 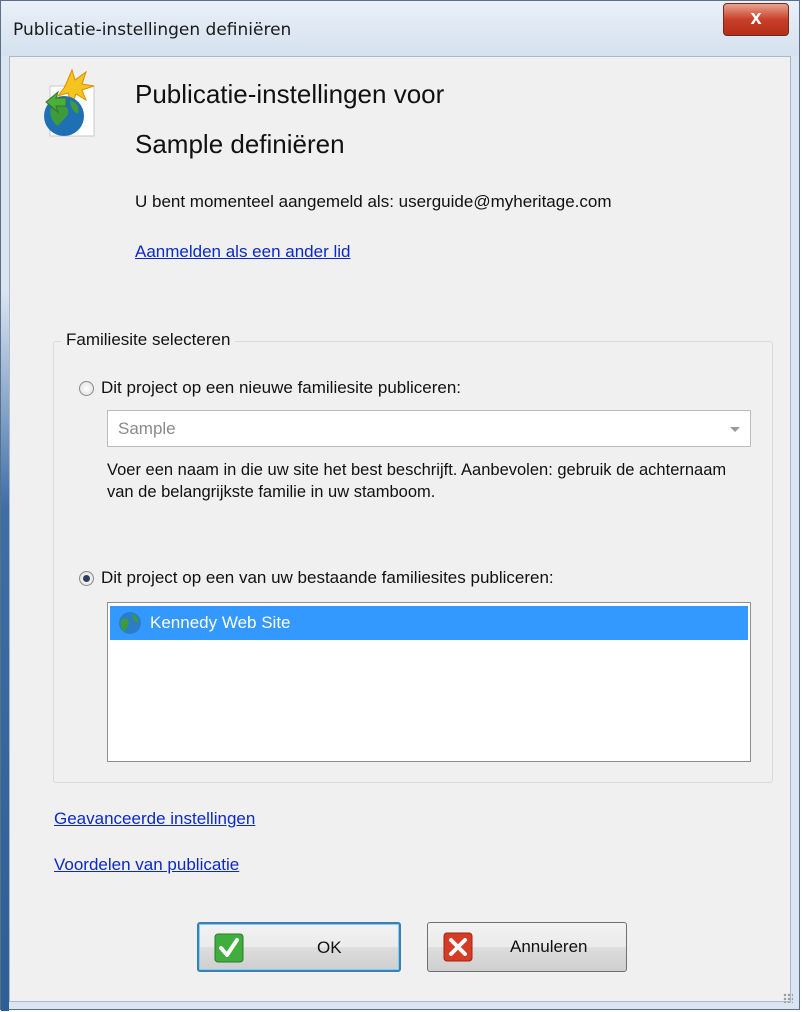 What do you see at coordinates (329, 947) in the screenshot?
I see `ok-button-label: OK` at bounding box center [329, 947].